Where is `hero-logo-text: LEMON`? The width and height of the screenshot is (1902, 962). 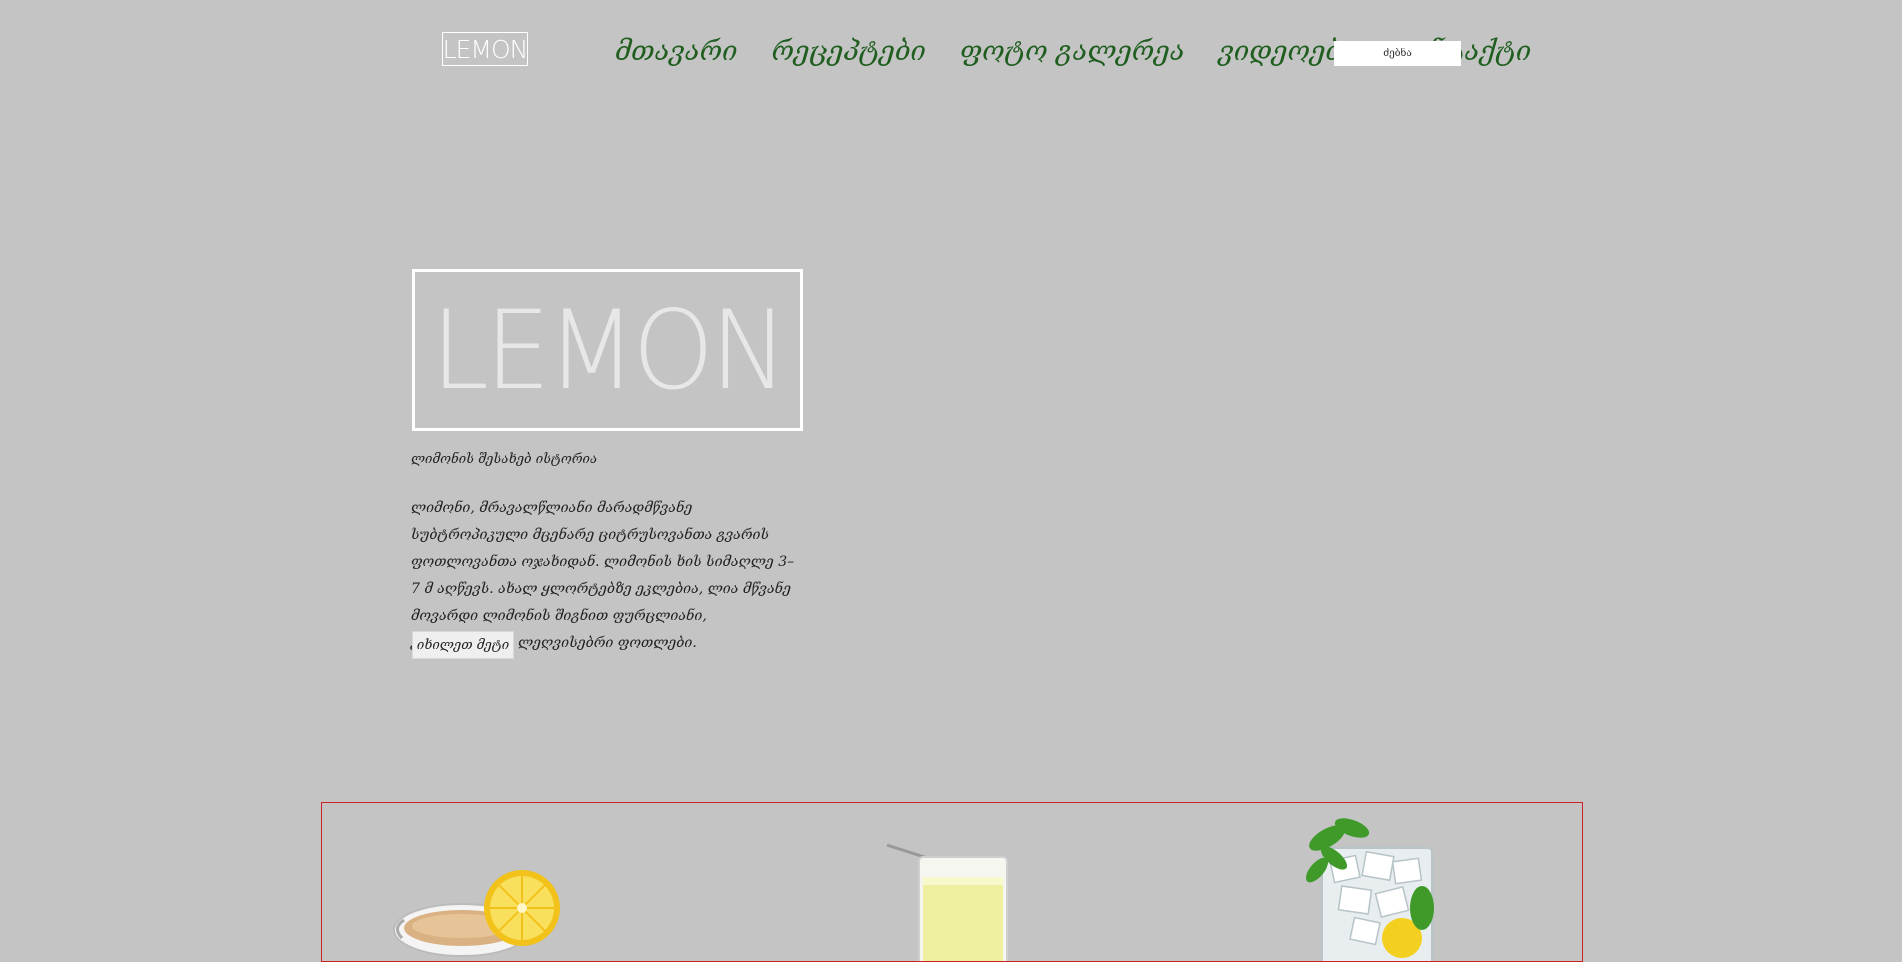 hero-logo-text: LEMON is located at coordinates (609, 350).